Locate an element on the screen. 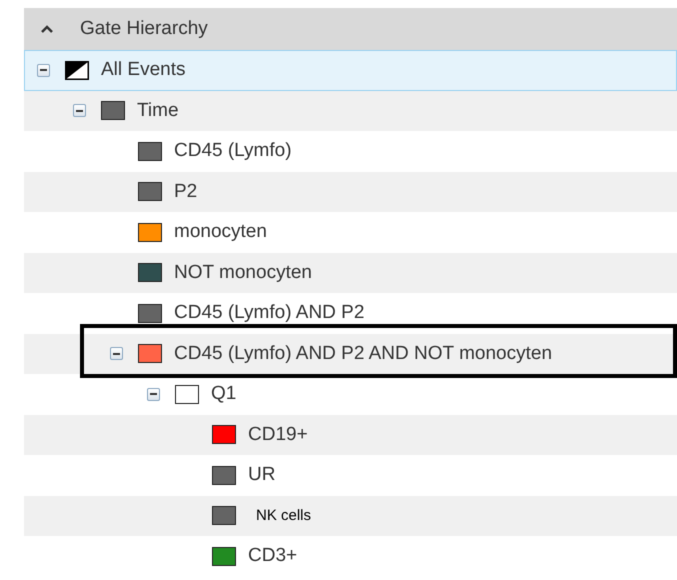 The width and height of the screenshot is (677, 580). node-label: Q1 is located at coordinates (223, 394).